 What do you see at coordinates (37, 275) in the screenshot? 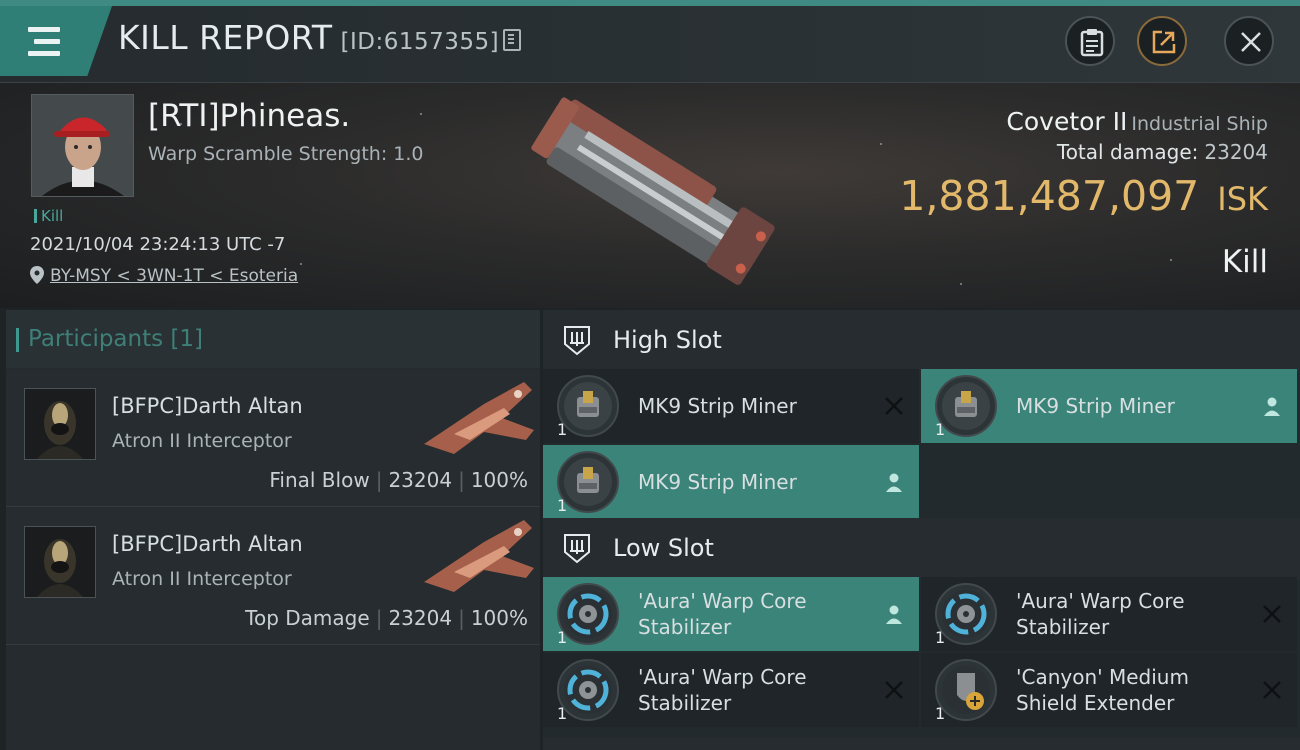
I see `location-pin-icon` at bounding box center [37, 275].